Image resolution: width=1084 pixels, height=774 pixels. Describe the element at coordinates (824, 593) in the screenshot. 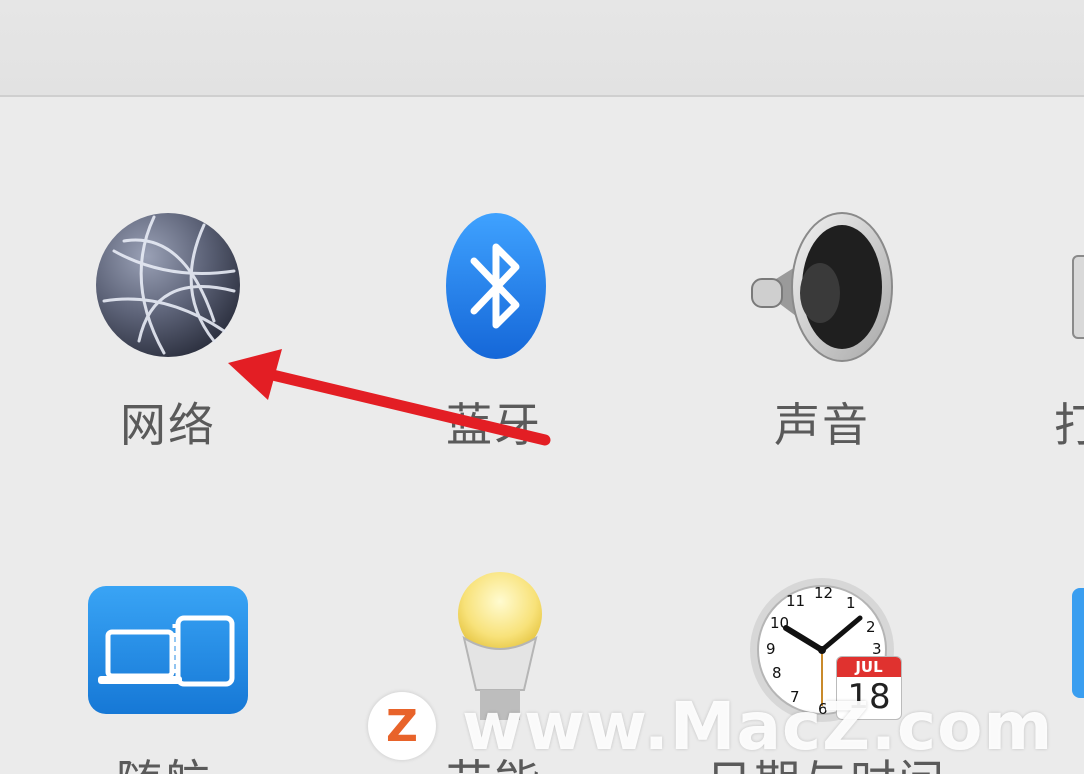

I see `clock-number: 12` at that location.